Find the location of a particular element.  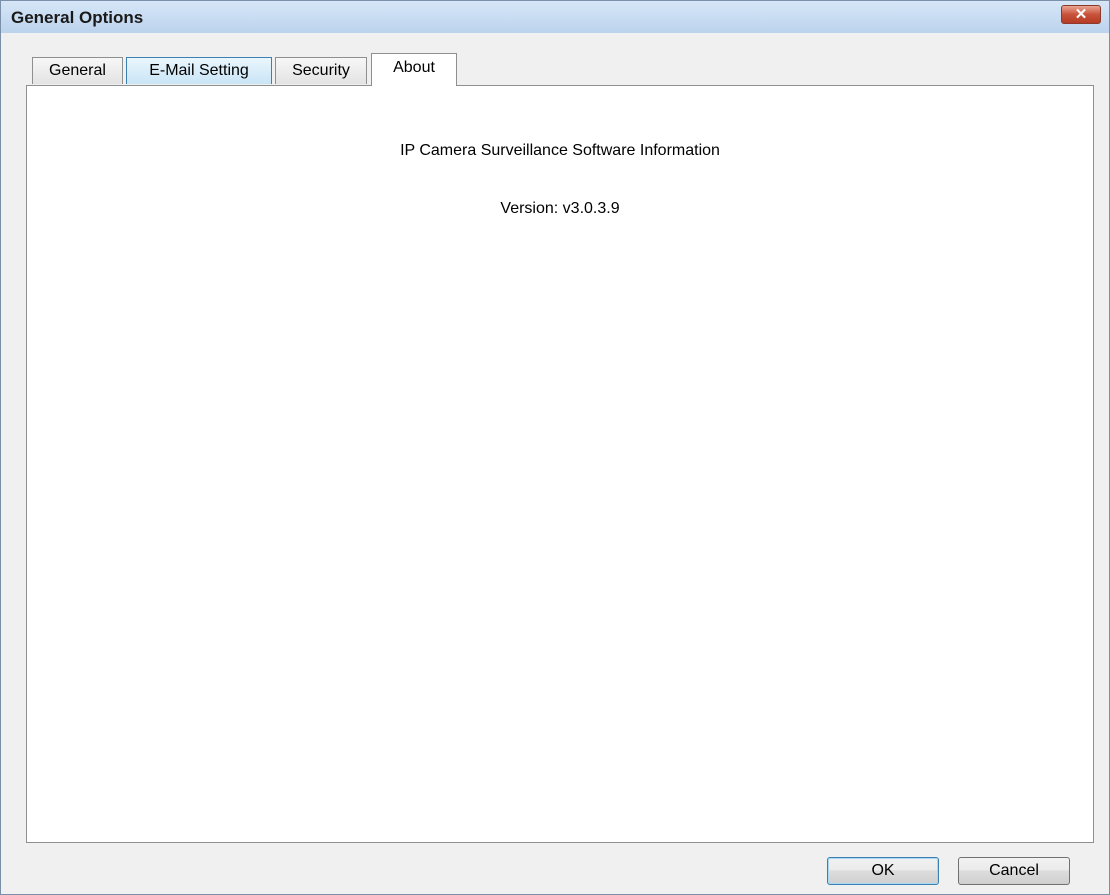

tab-security: Security is located at coordinates (321, 70).